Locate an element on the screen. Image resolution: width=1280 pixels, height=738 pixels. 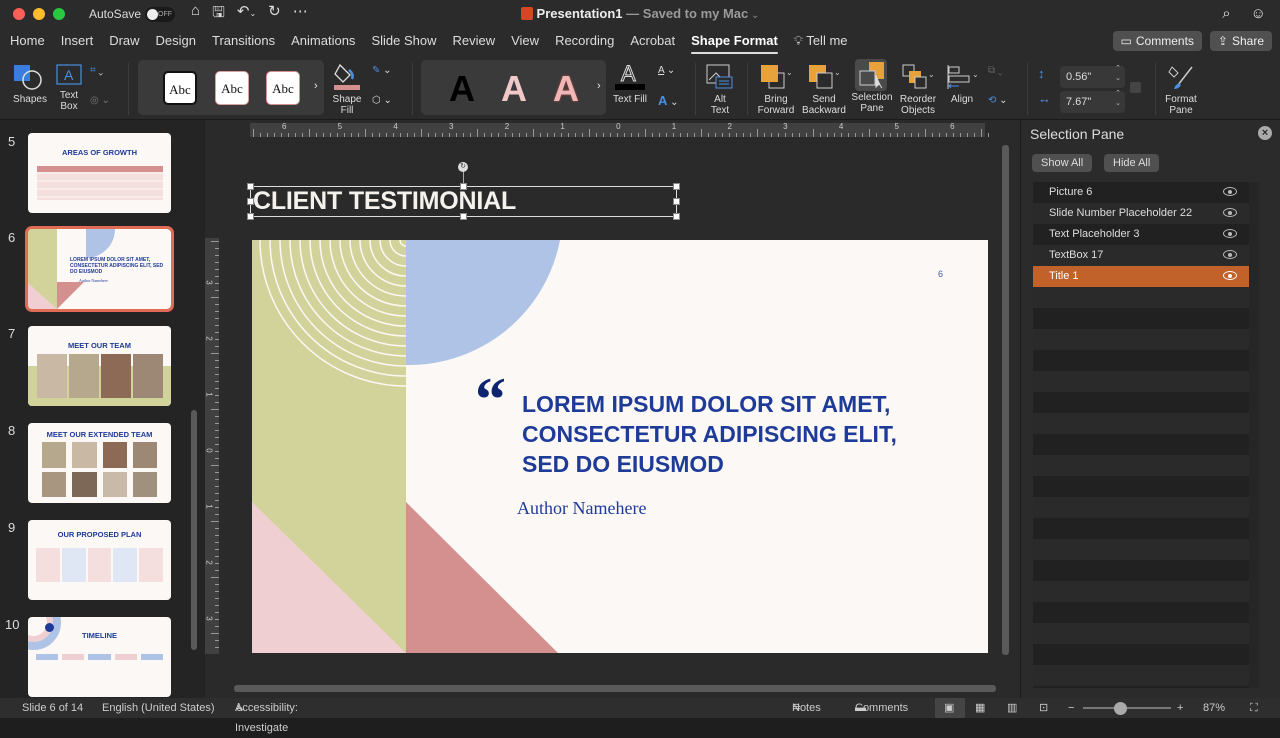
tab-recording: Recording is located at coordinates (584, 41).